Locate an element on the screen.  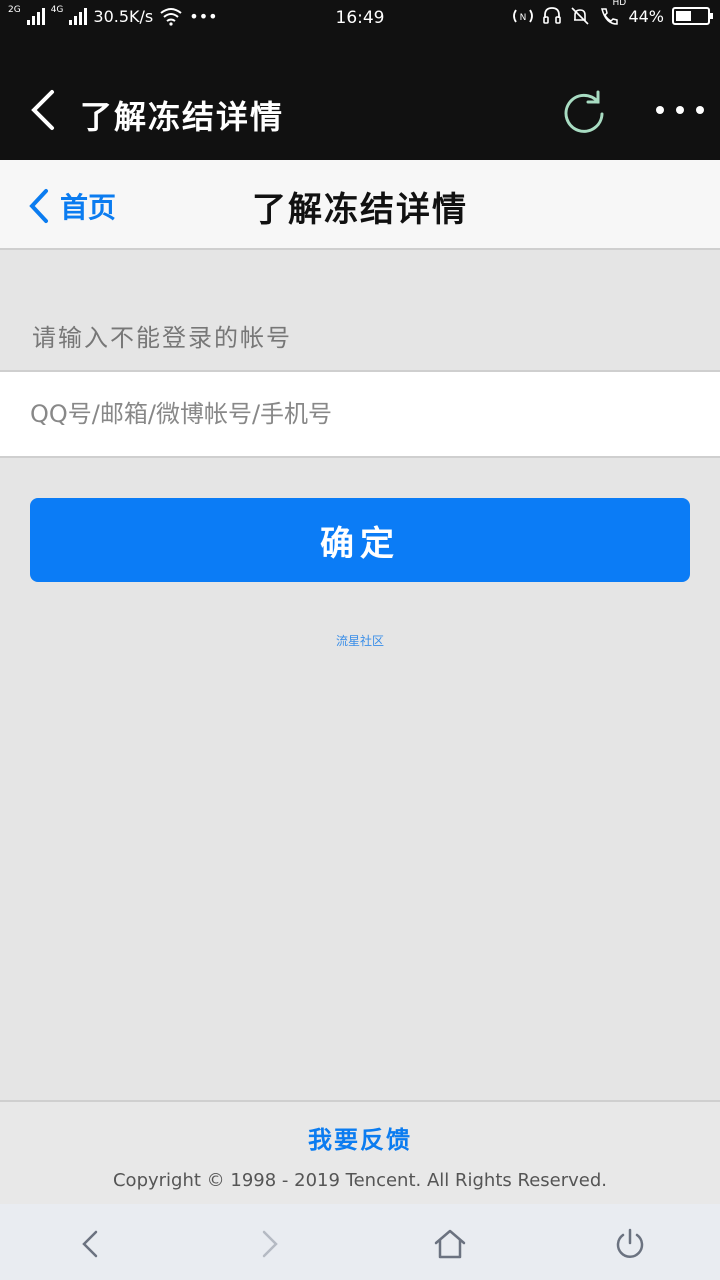
status-bar: 2G 4G 30.5K/s ••• 16:49 N HD 44% is located at coordinates (360, 18).